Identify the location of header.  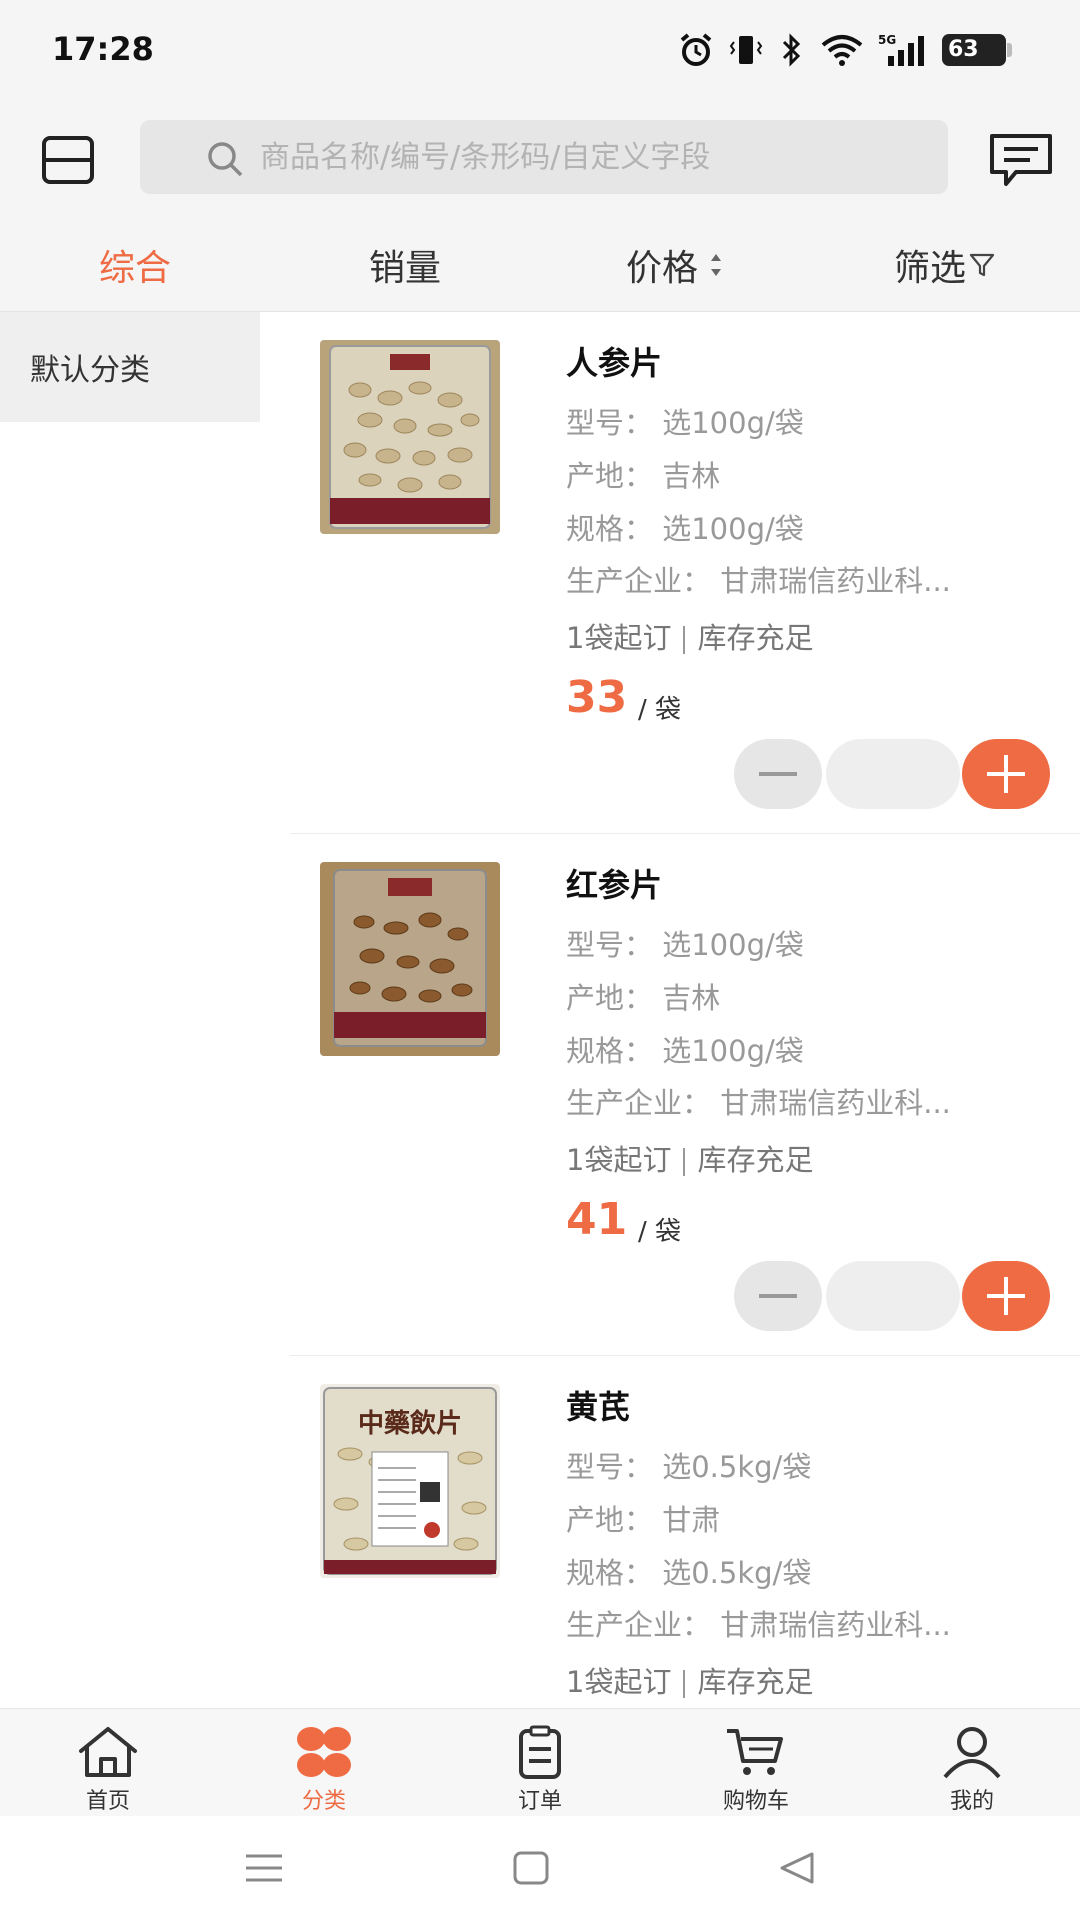
(540, 159).